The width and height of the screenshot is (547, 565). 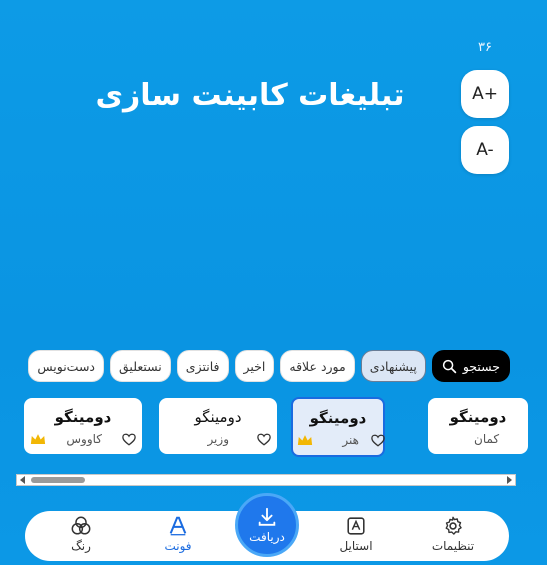 What do you see at coordinates (356, 546) in the screenshot?
I see `nav-style-label: استایل` at bounding box center [356, 546].